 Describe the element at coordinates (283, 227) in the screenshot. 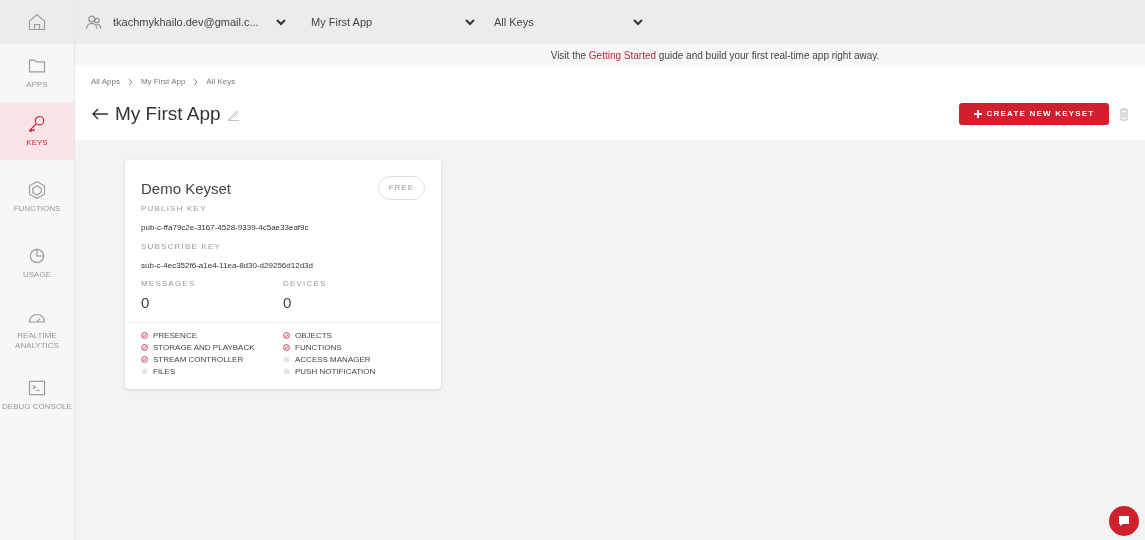

I see `publish-key: pub-c-ffa79c2e-3167-4528-9339-4c5ae33eaf9c` at that location.